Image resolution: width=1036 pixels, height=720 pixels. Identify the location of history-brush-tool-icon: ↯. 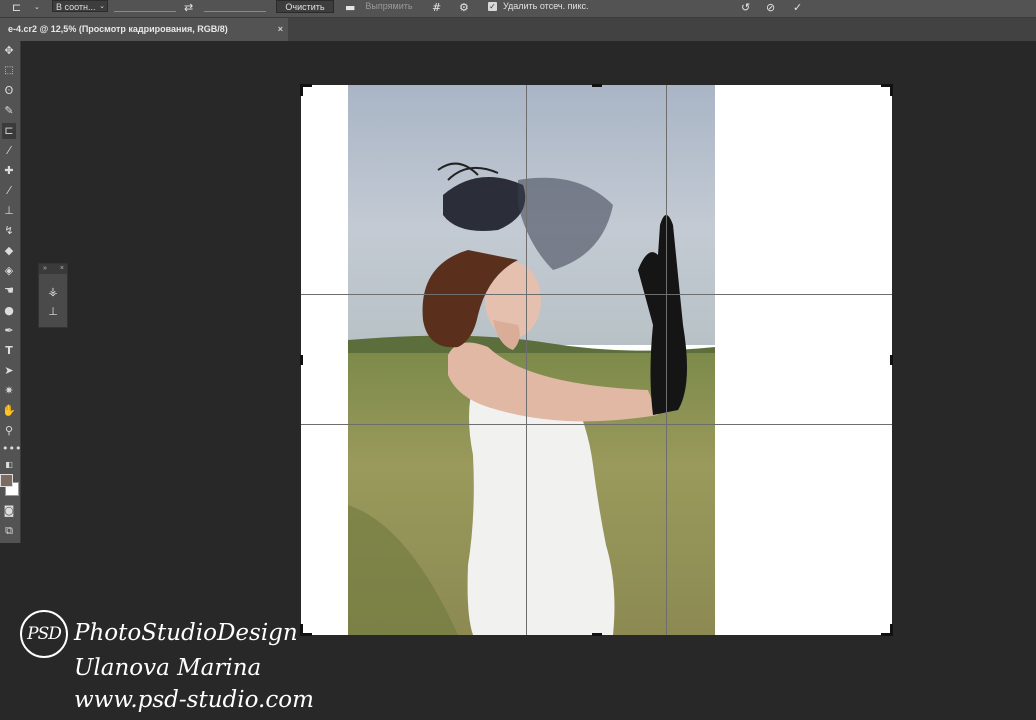
(9, 231).